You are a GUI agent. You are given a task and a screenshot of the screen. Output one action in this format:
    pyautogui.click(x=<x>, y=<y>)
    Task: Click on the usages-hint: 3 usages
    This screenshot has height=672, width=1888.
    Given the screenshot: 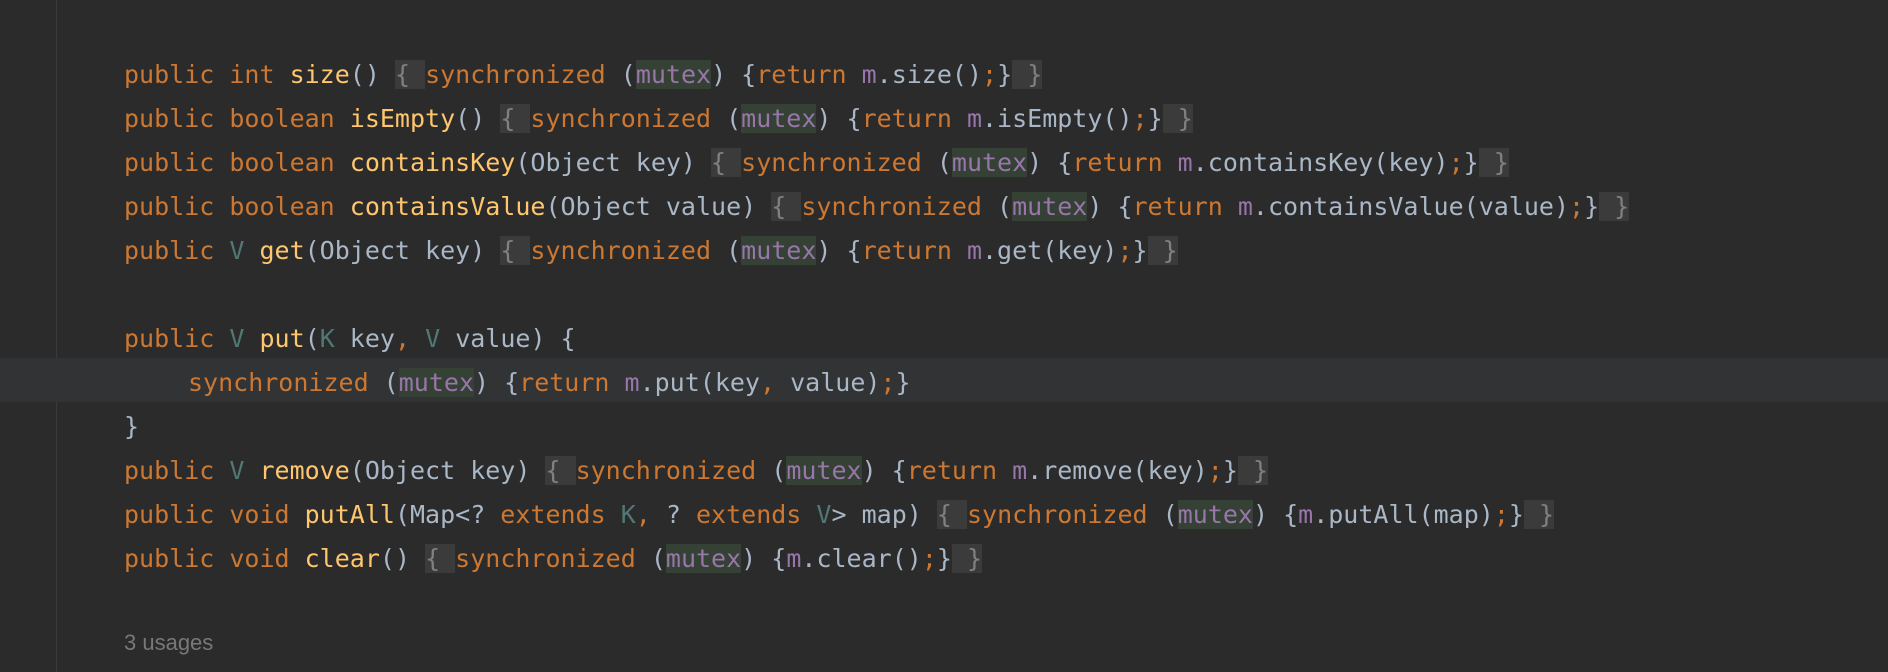 What is the action you would take?
    pyautogui.click(x=168, y=643)
    